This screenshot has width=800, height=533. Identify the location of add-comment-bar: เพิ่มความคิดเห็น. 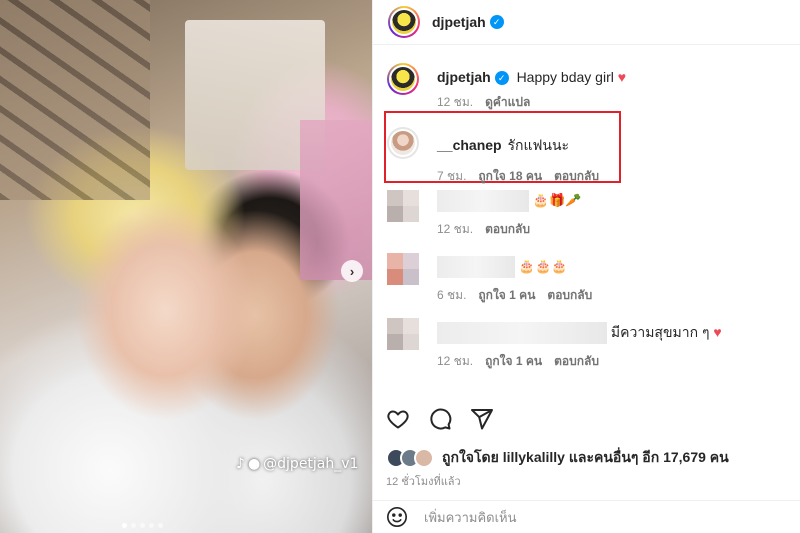
(586, 516).